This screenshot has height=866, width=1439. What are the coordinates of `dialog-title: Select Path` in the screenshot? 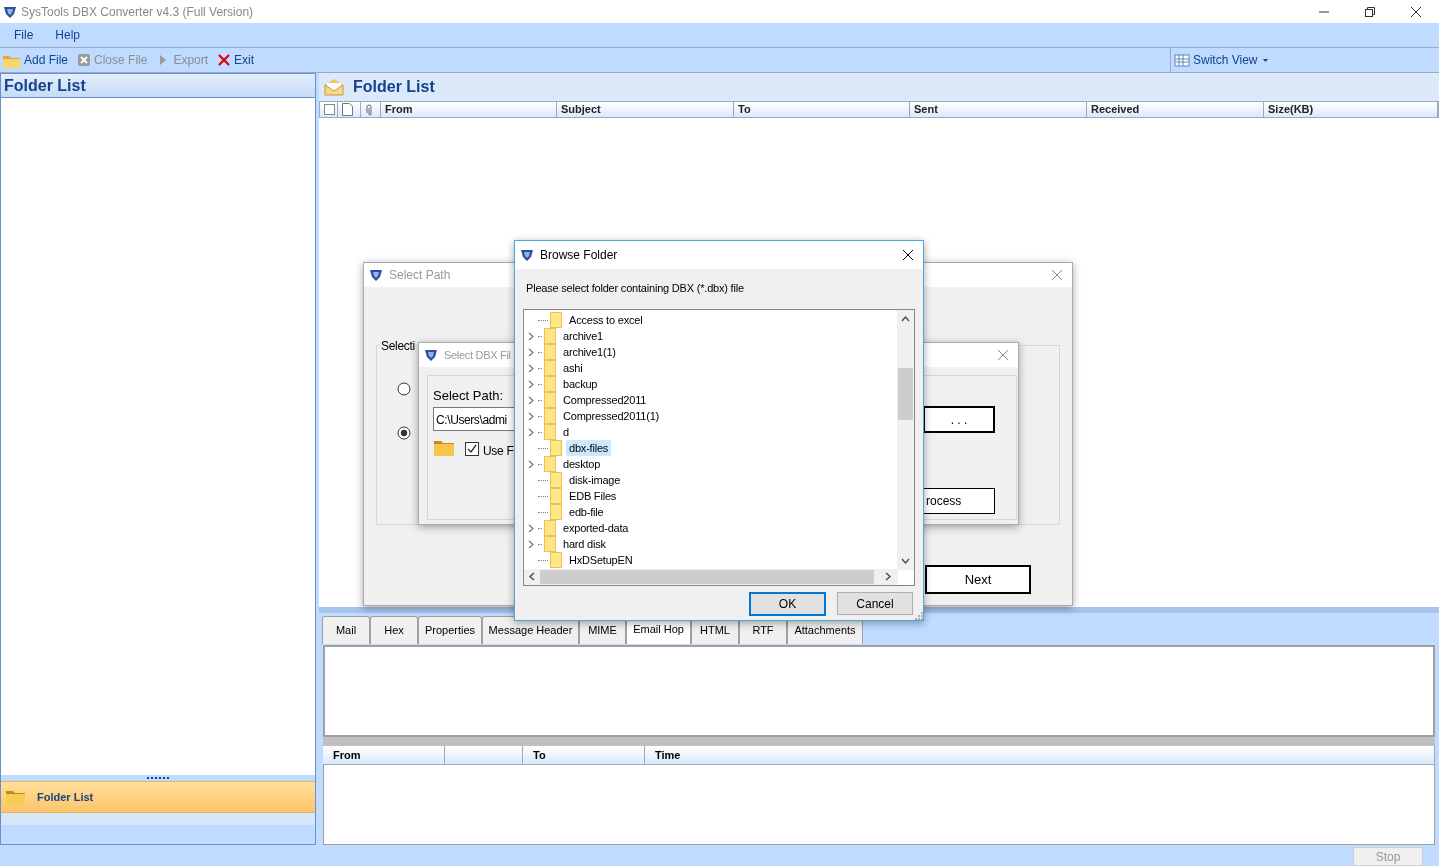 It's located at (420, 275).